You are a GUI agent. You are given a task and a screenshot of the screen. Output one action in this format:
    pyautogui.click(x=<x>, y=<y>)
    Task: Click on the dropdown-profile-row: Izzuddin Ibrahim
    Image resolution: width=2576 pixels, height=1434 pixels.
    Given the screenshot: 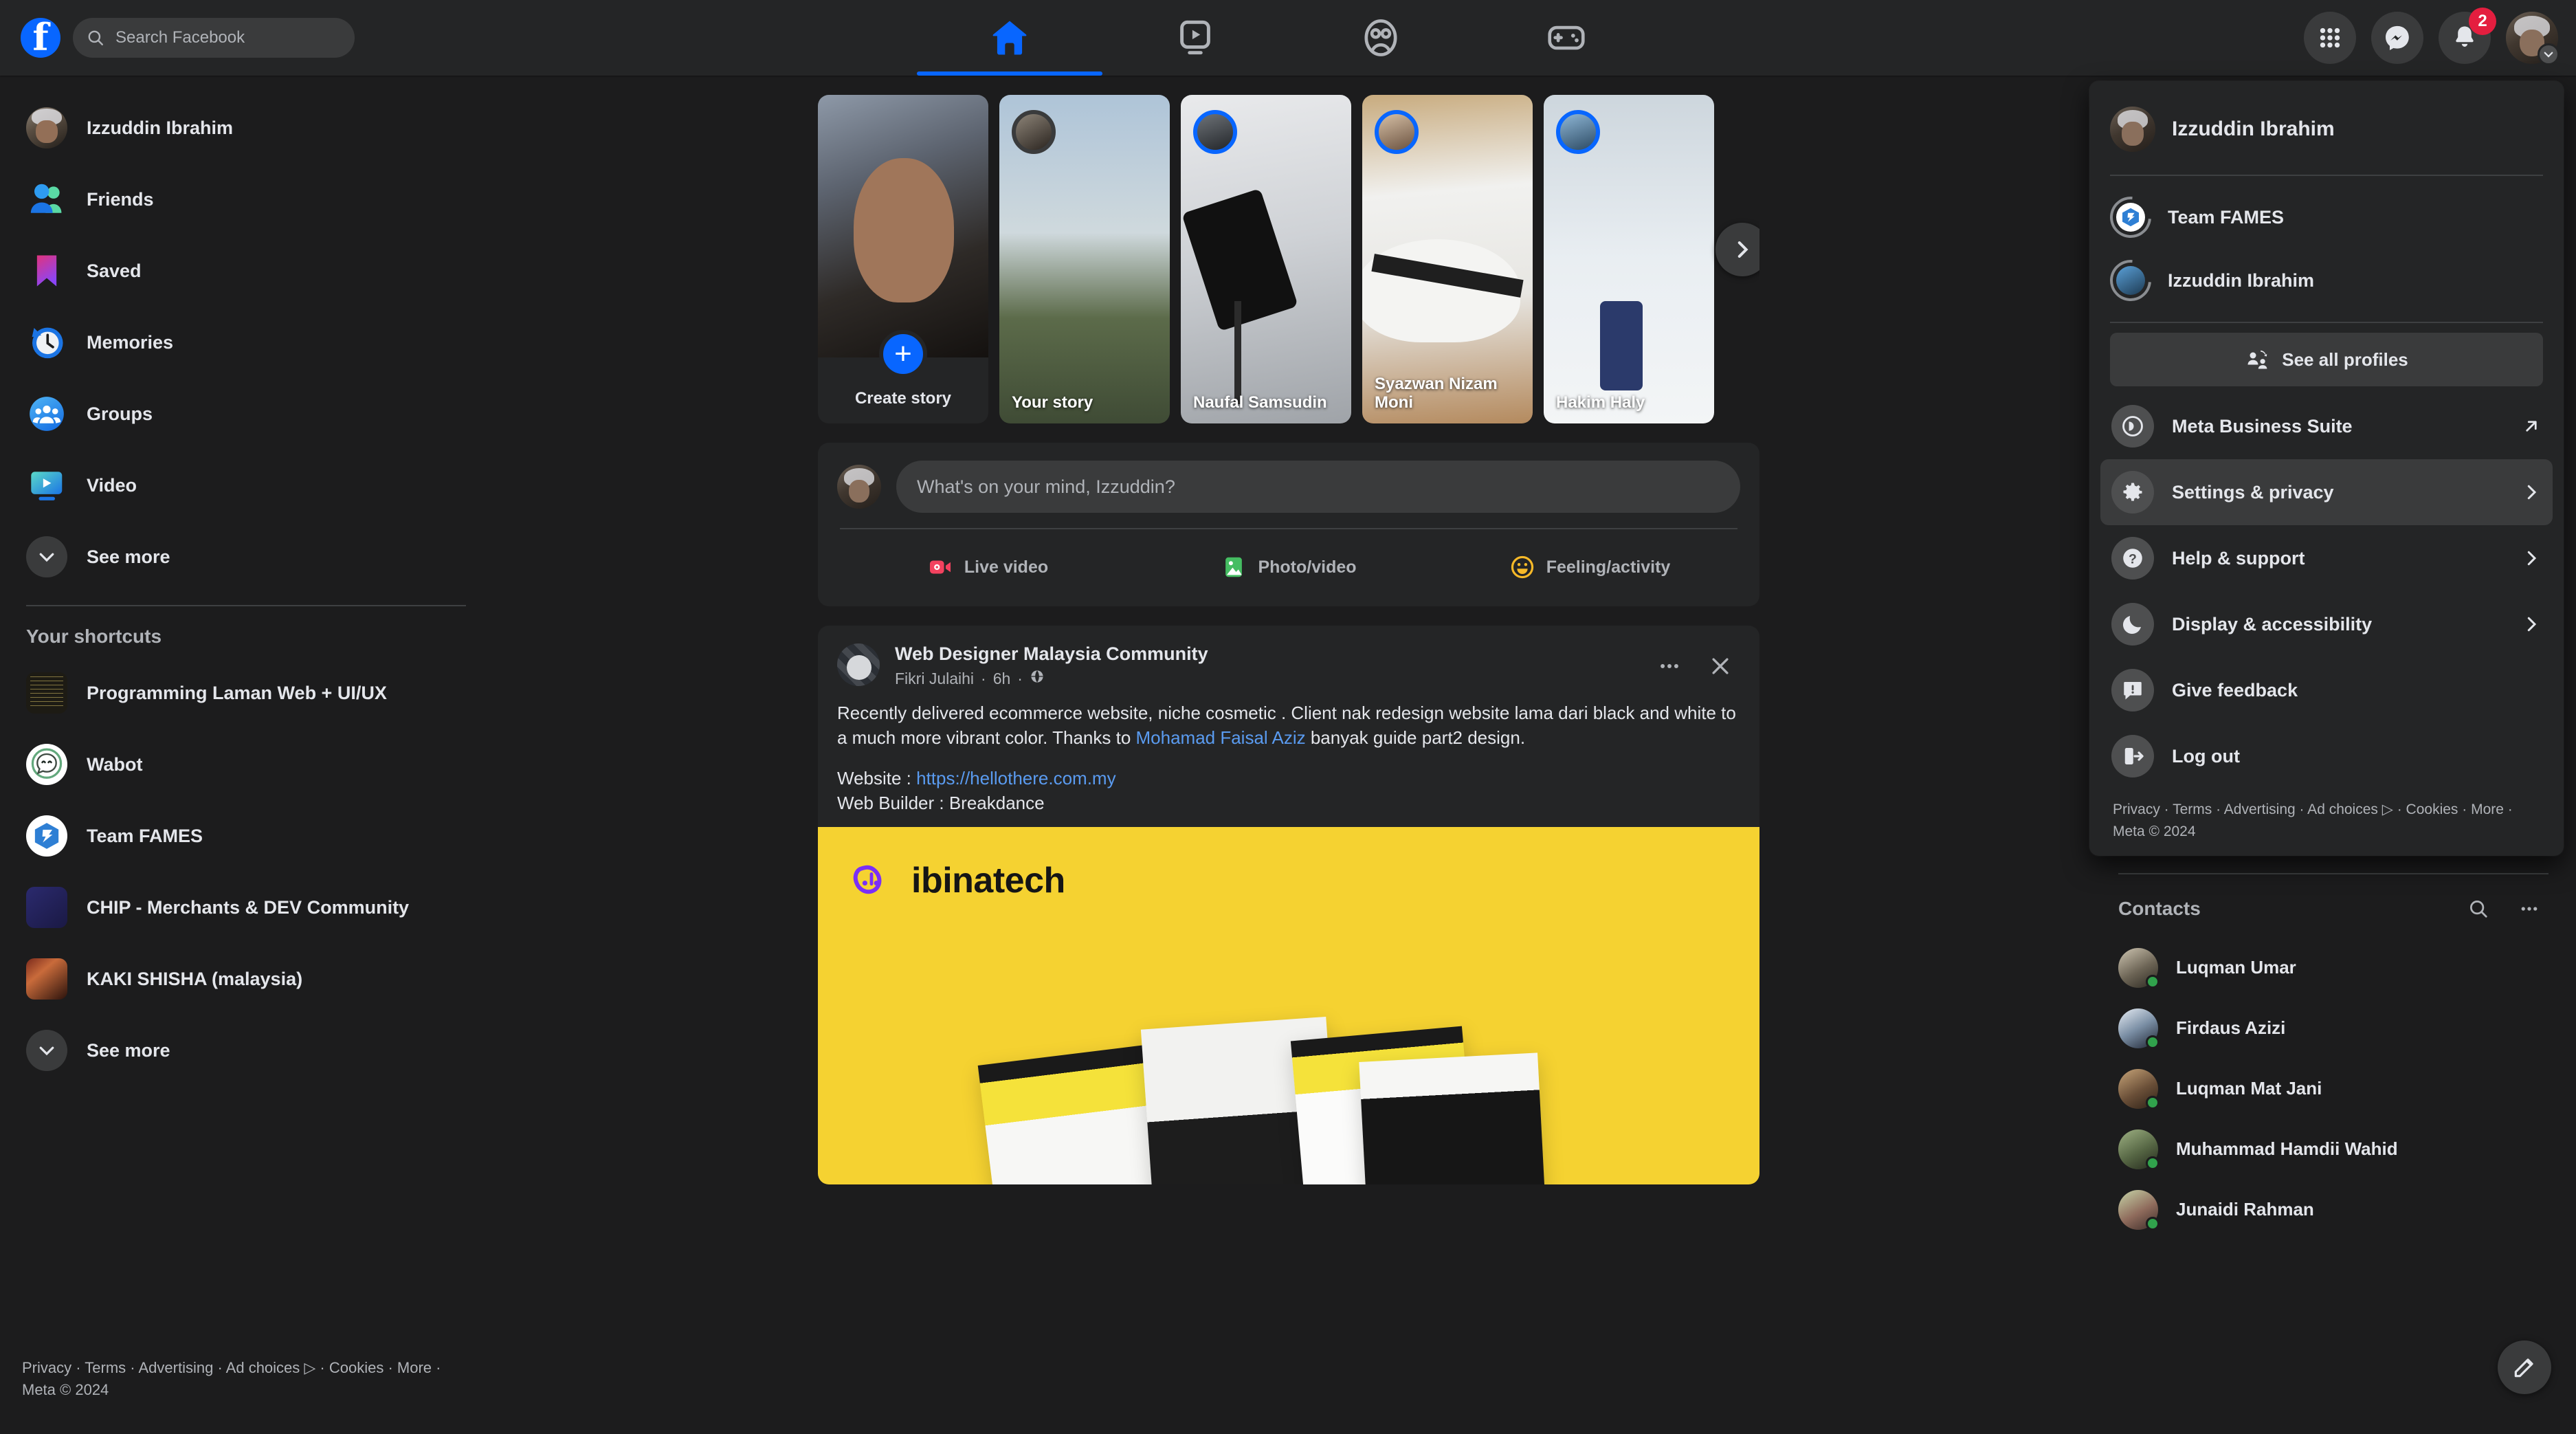 What is the action you would take?
    pyautogui.click(x=2326, y=129)
    